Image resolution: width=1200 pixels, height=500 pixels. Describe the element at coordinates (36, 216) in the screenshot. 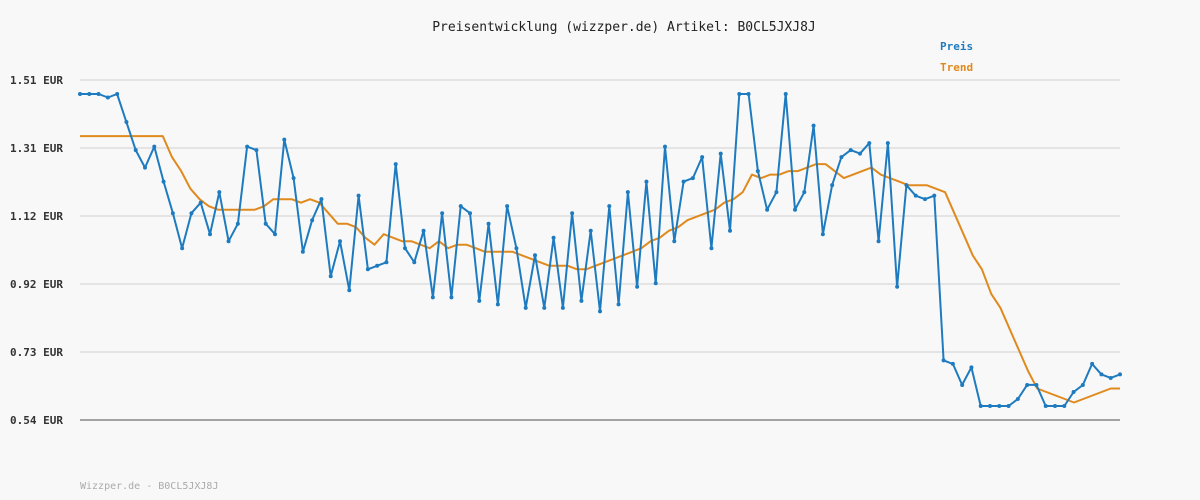

I see `y-tick-label: 1.12 EUR` at that location.